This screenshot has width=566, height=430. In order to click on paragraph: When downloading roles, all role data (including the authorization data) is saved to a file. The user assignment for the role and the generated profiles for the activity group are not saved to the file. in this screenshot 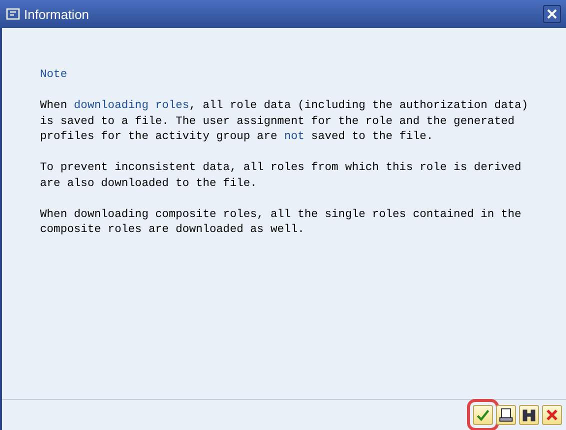, I will do `click(285, 122)`.